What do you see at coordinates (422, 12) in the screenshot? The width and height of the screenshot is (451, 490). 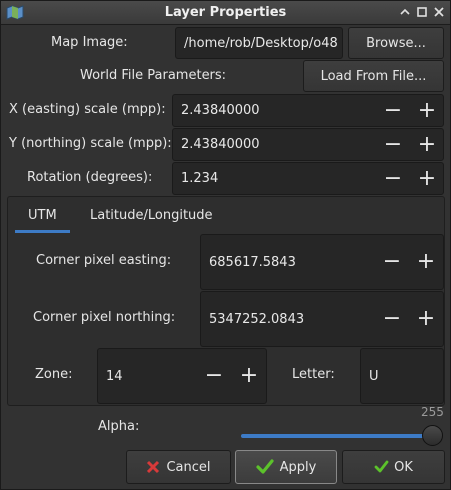 I see `maximize-icon` at bounding box center [422, 12].